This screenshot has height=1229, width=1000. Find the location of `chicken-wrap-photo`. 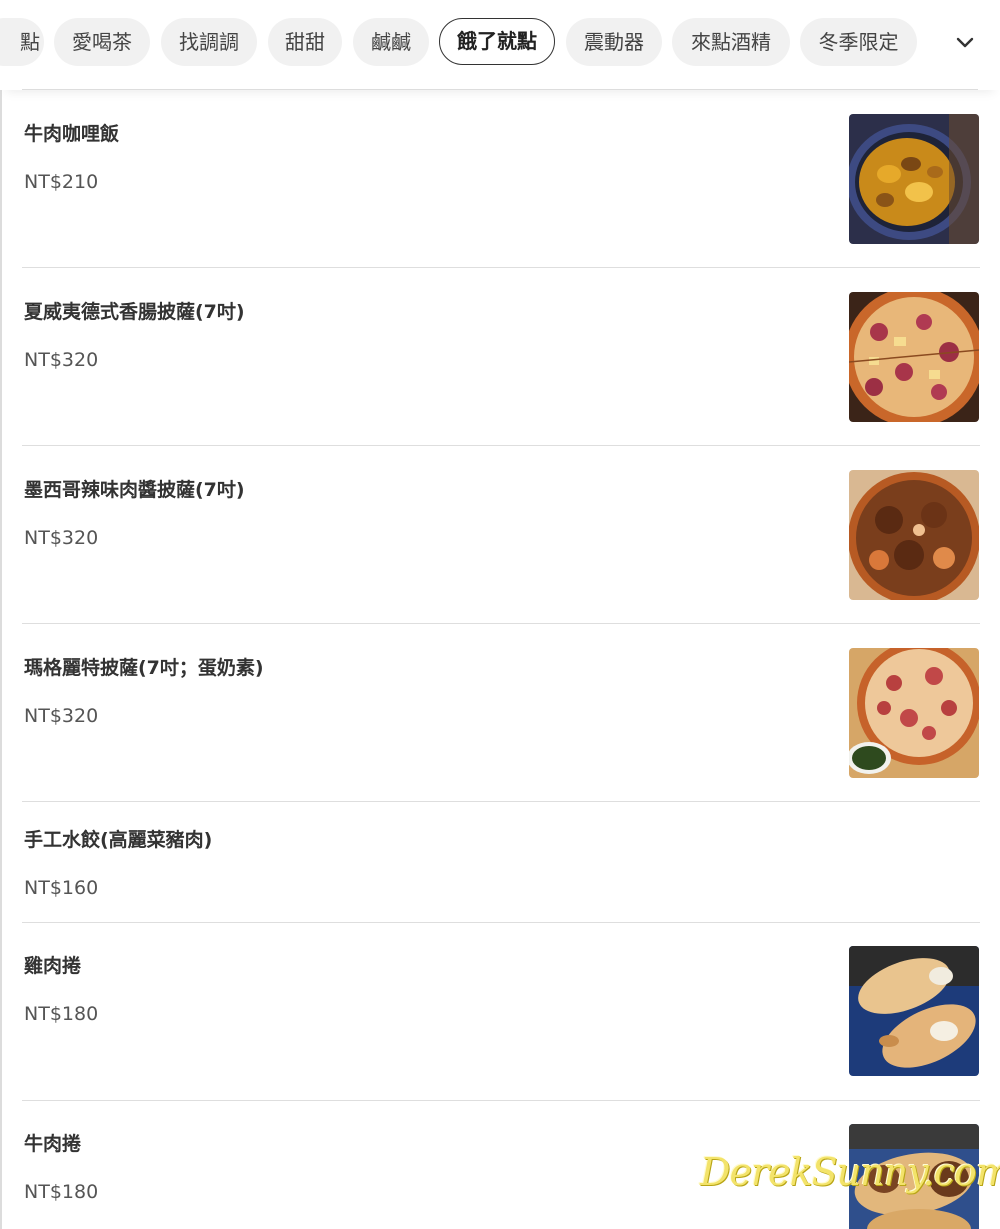

chicken-wrap-photo is located at coordinates (914, 1011).